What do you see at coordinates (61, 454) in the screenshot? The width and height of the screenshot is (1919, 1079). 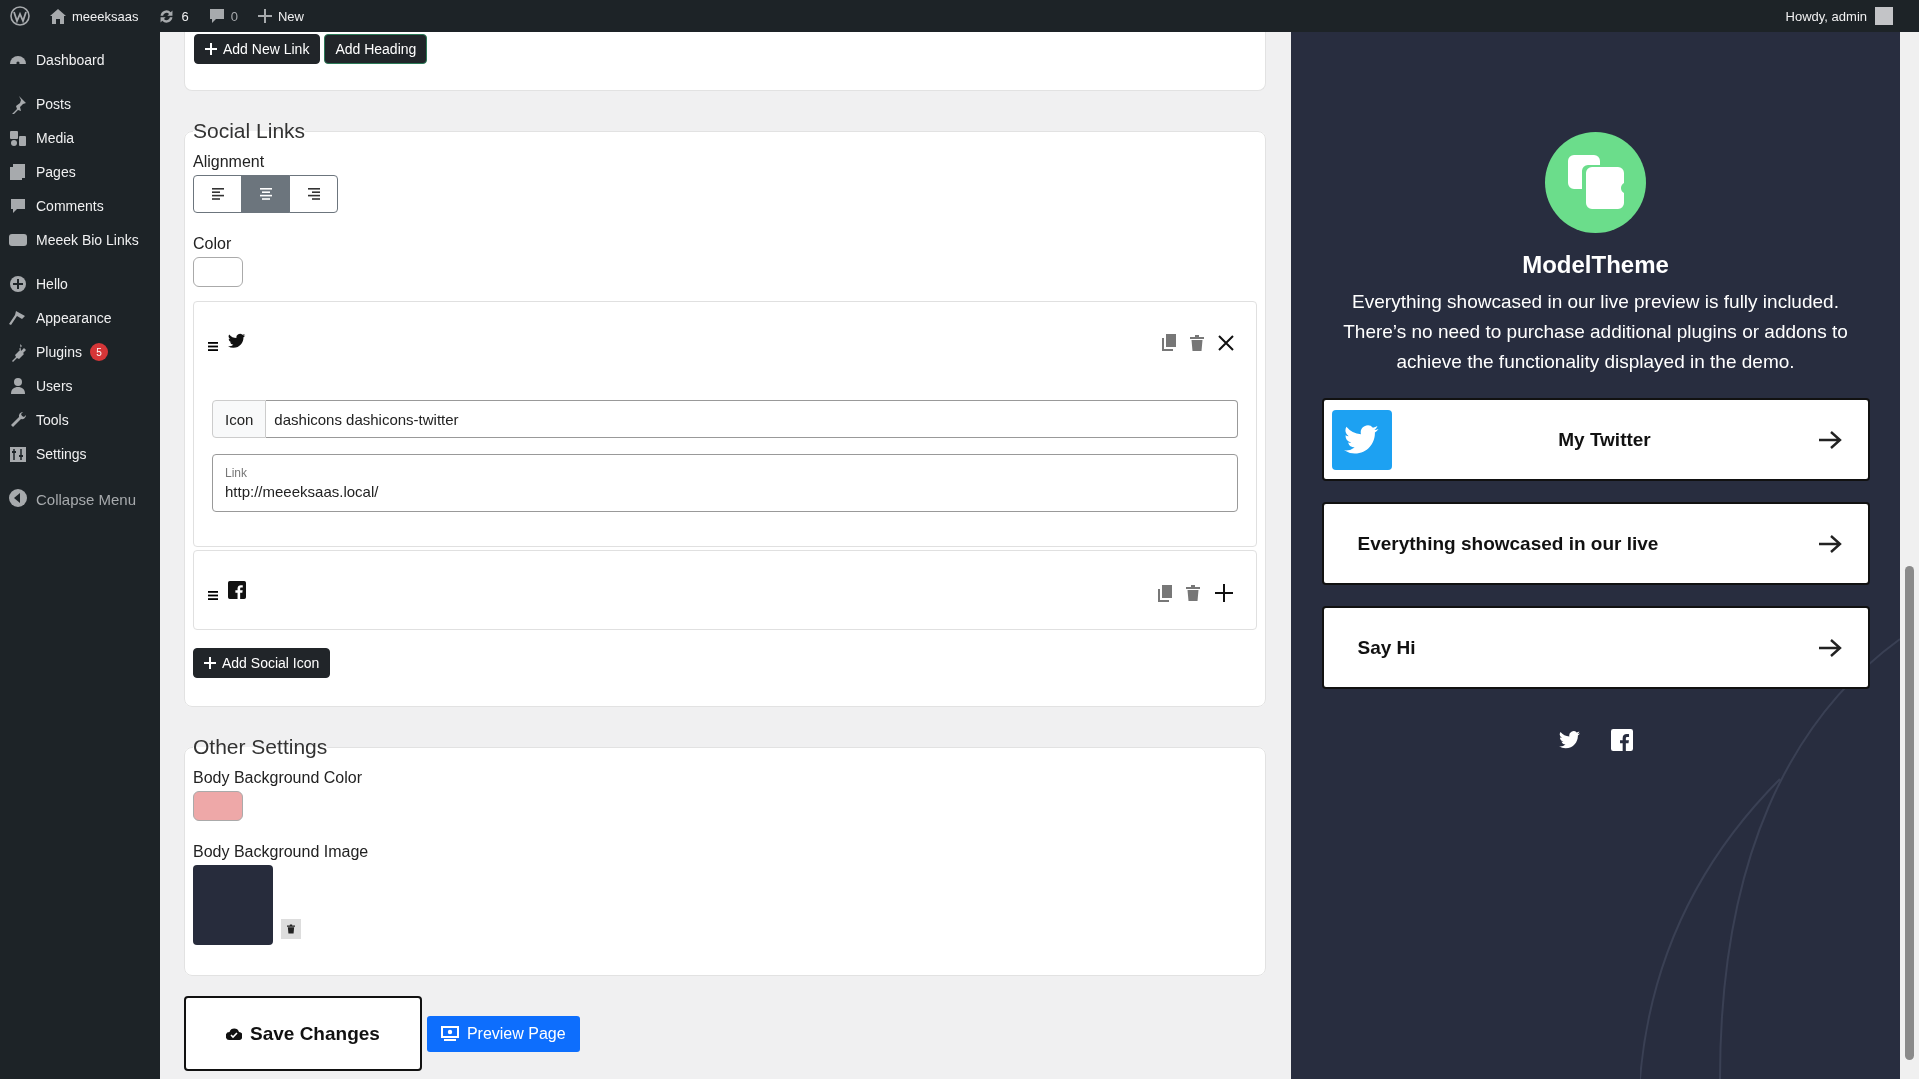 I see `sidebar-item: Settings` at bounding box center [61, 454].